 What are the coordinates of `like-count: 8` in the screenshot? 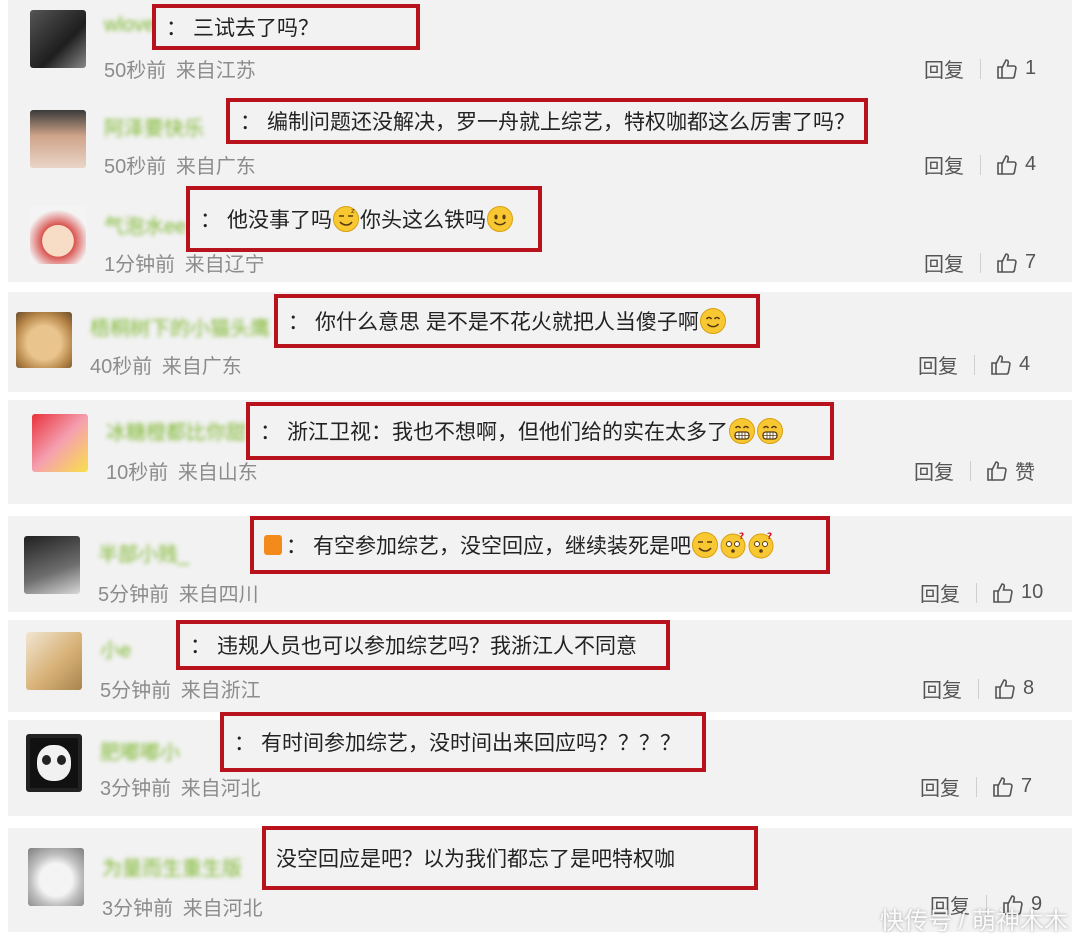 It's located at (1029, 688).